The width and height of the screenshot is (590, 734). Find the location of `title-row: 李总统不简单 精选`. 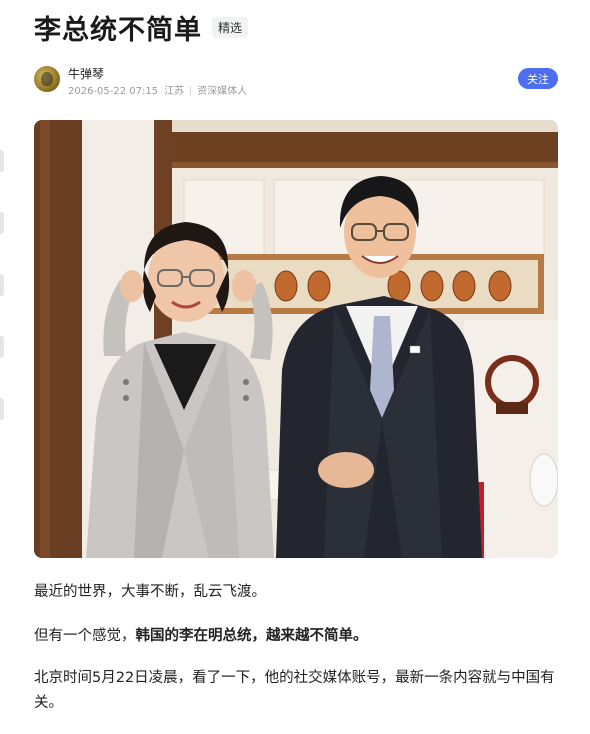

title-row: 李总统不简单 精选 is located at coordinates (141, 27).